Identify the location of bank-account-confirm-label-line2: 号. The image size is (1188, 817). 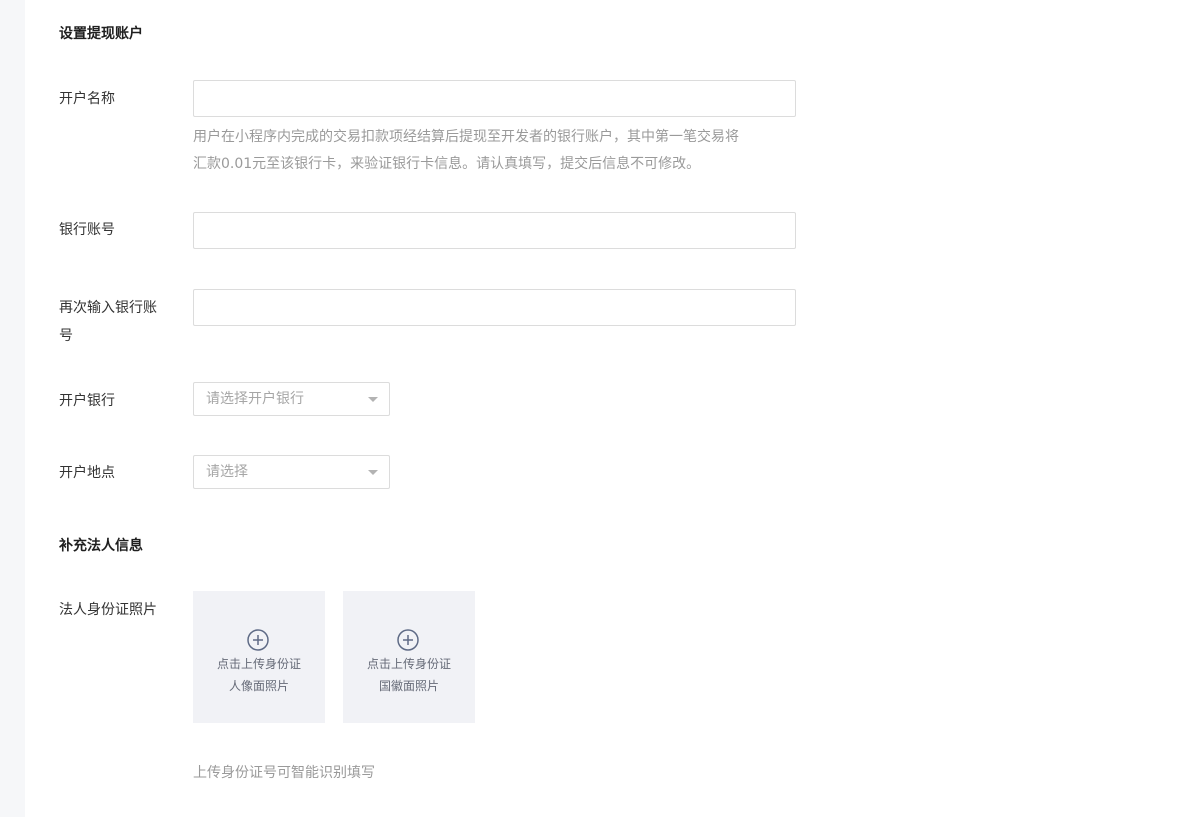
(66, 336).